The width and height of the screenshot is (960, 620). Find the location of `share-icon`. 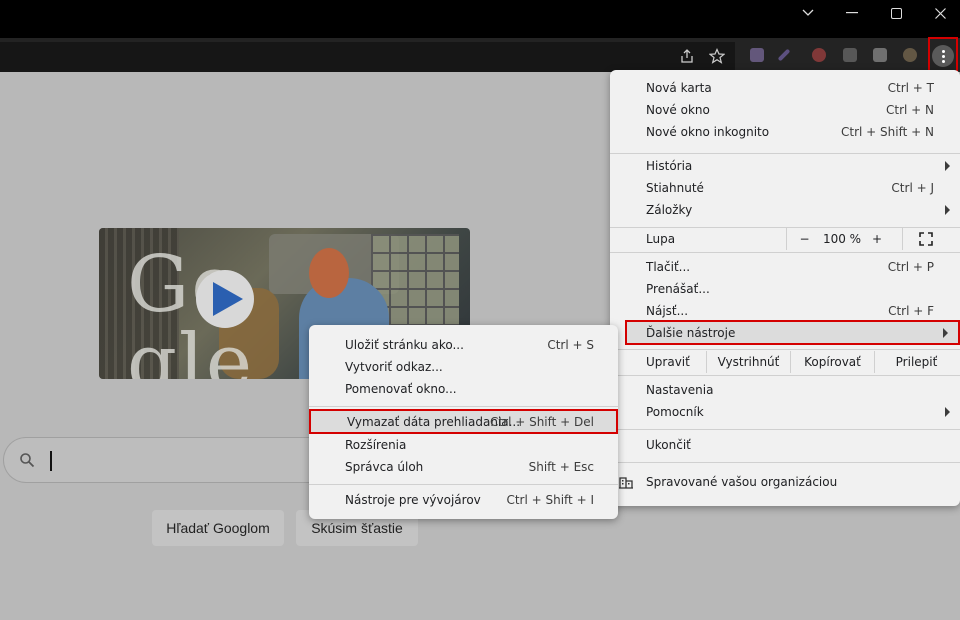

share-icon is located at coordinates (687, 56).